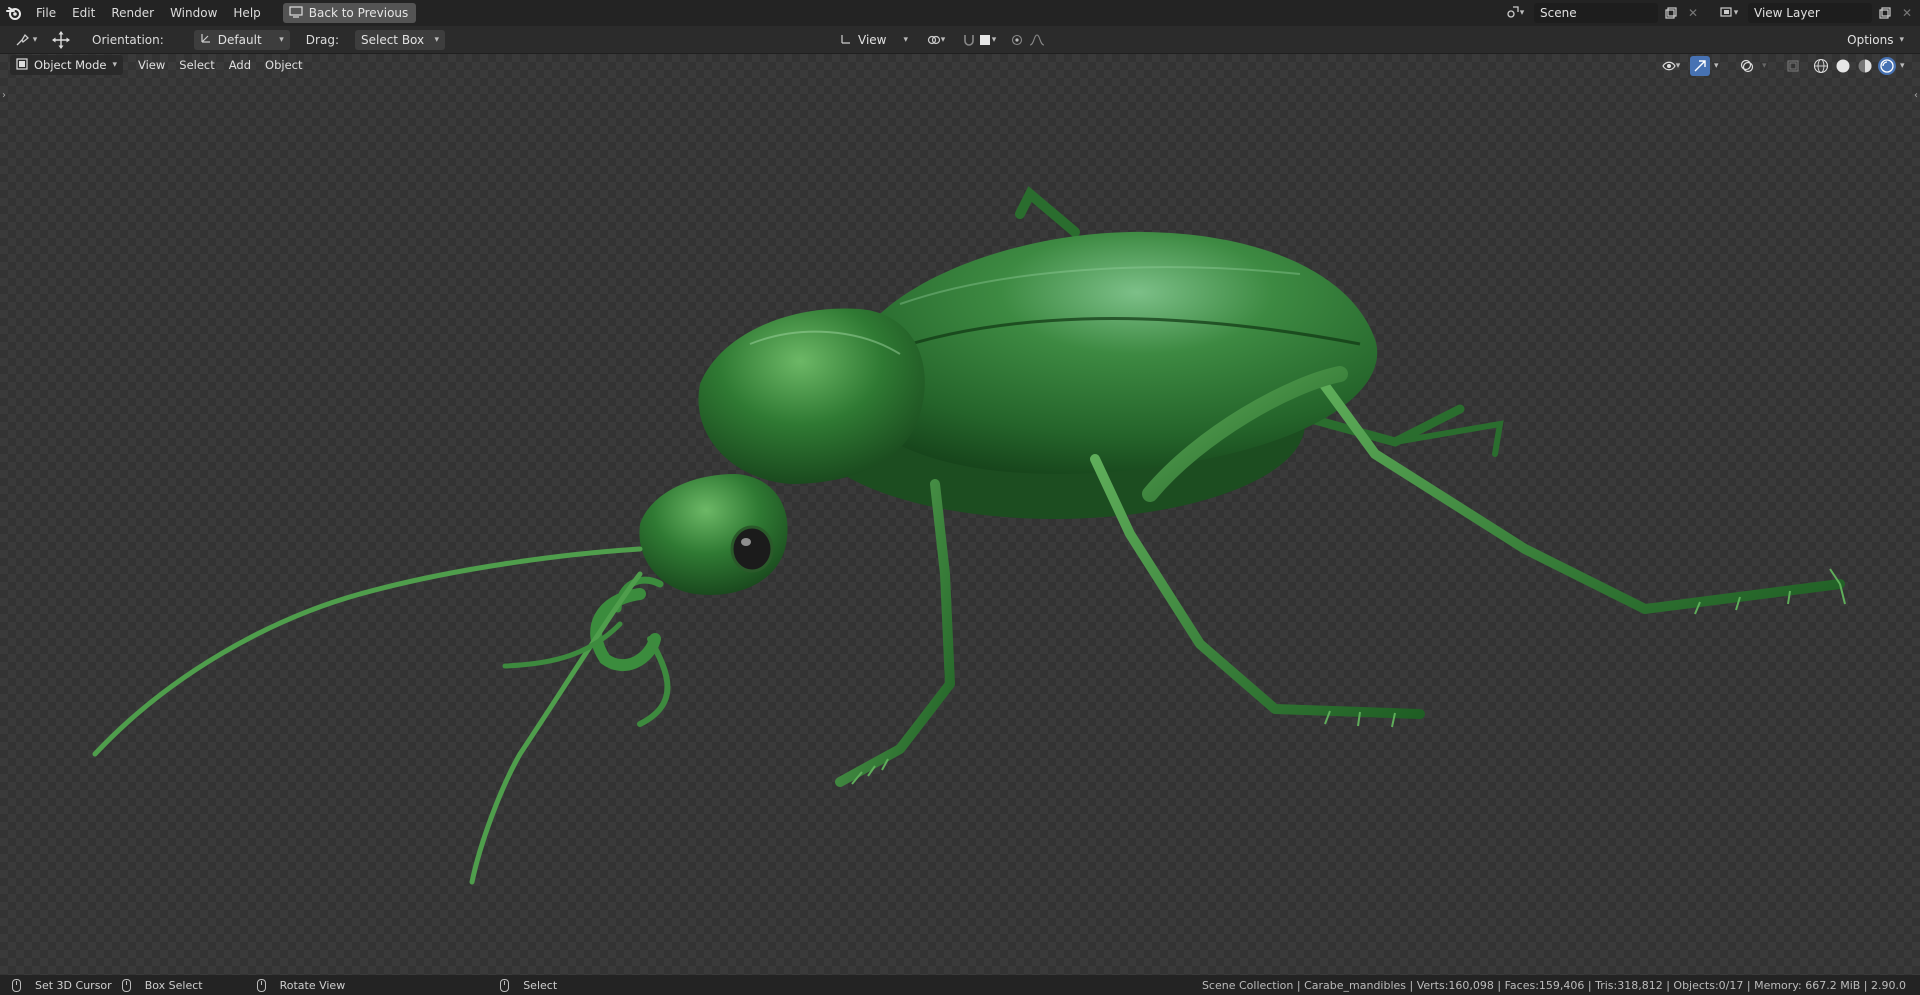  Describe the element at coordinates (173, 985) in the screenshot. I see `status-box-select-label: Box Select` at that location.